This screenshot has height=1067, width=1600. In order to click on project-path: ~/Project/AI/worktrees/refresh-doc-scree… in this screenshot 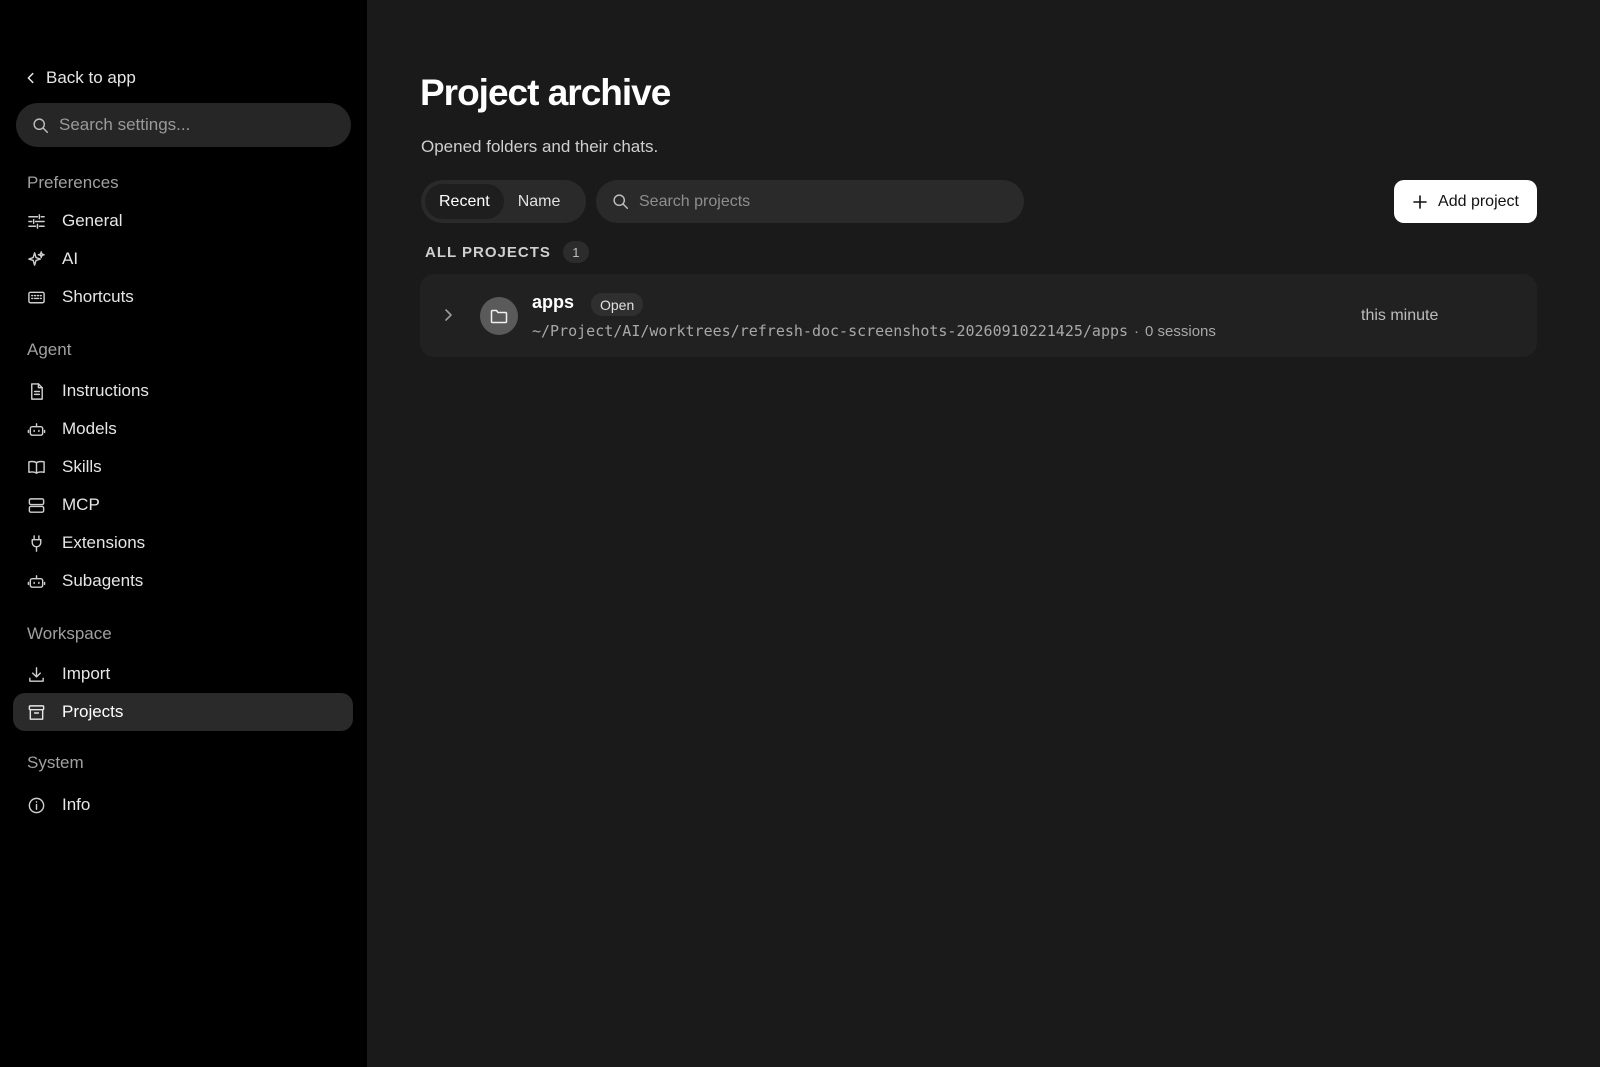, I will do `click(830, 331)`.